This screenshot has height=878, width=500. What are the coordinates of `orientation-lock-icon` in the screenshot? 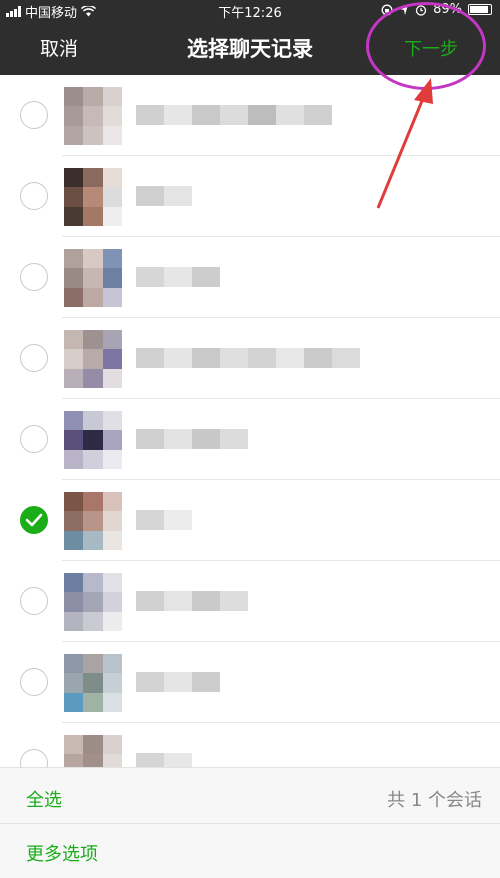 It's located at (387, 9).